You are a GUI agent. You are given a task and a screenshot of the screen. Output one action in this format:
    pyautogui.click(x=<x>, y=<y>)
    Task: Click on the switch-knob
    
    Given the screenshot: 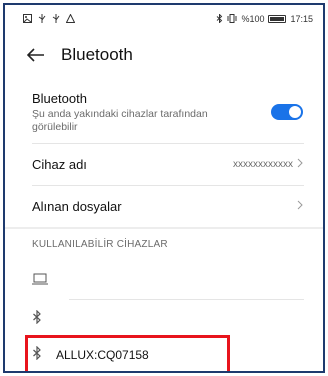 What is the action you would take?
    pyautogui.click(x=295, y=112)
    